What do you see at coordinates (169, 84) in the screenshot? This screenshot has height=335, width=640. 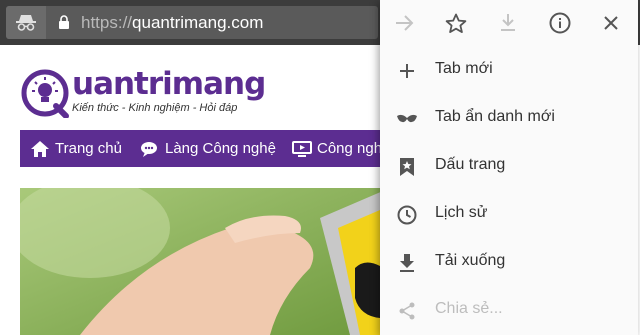 I see `site-logo-text: uantrimang` at bounding box center [169, 84].